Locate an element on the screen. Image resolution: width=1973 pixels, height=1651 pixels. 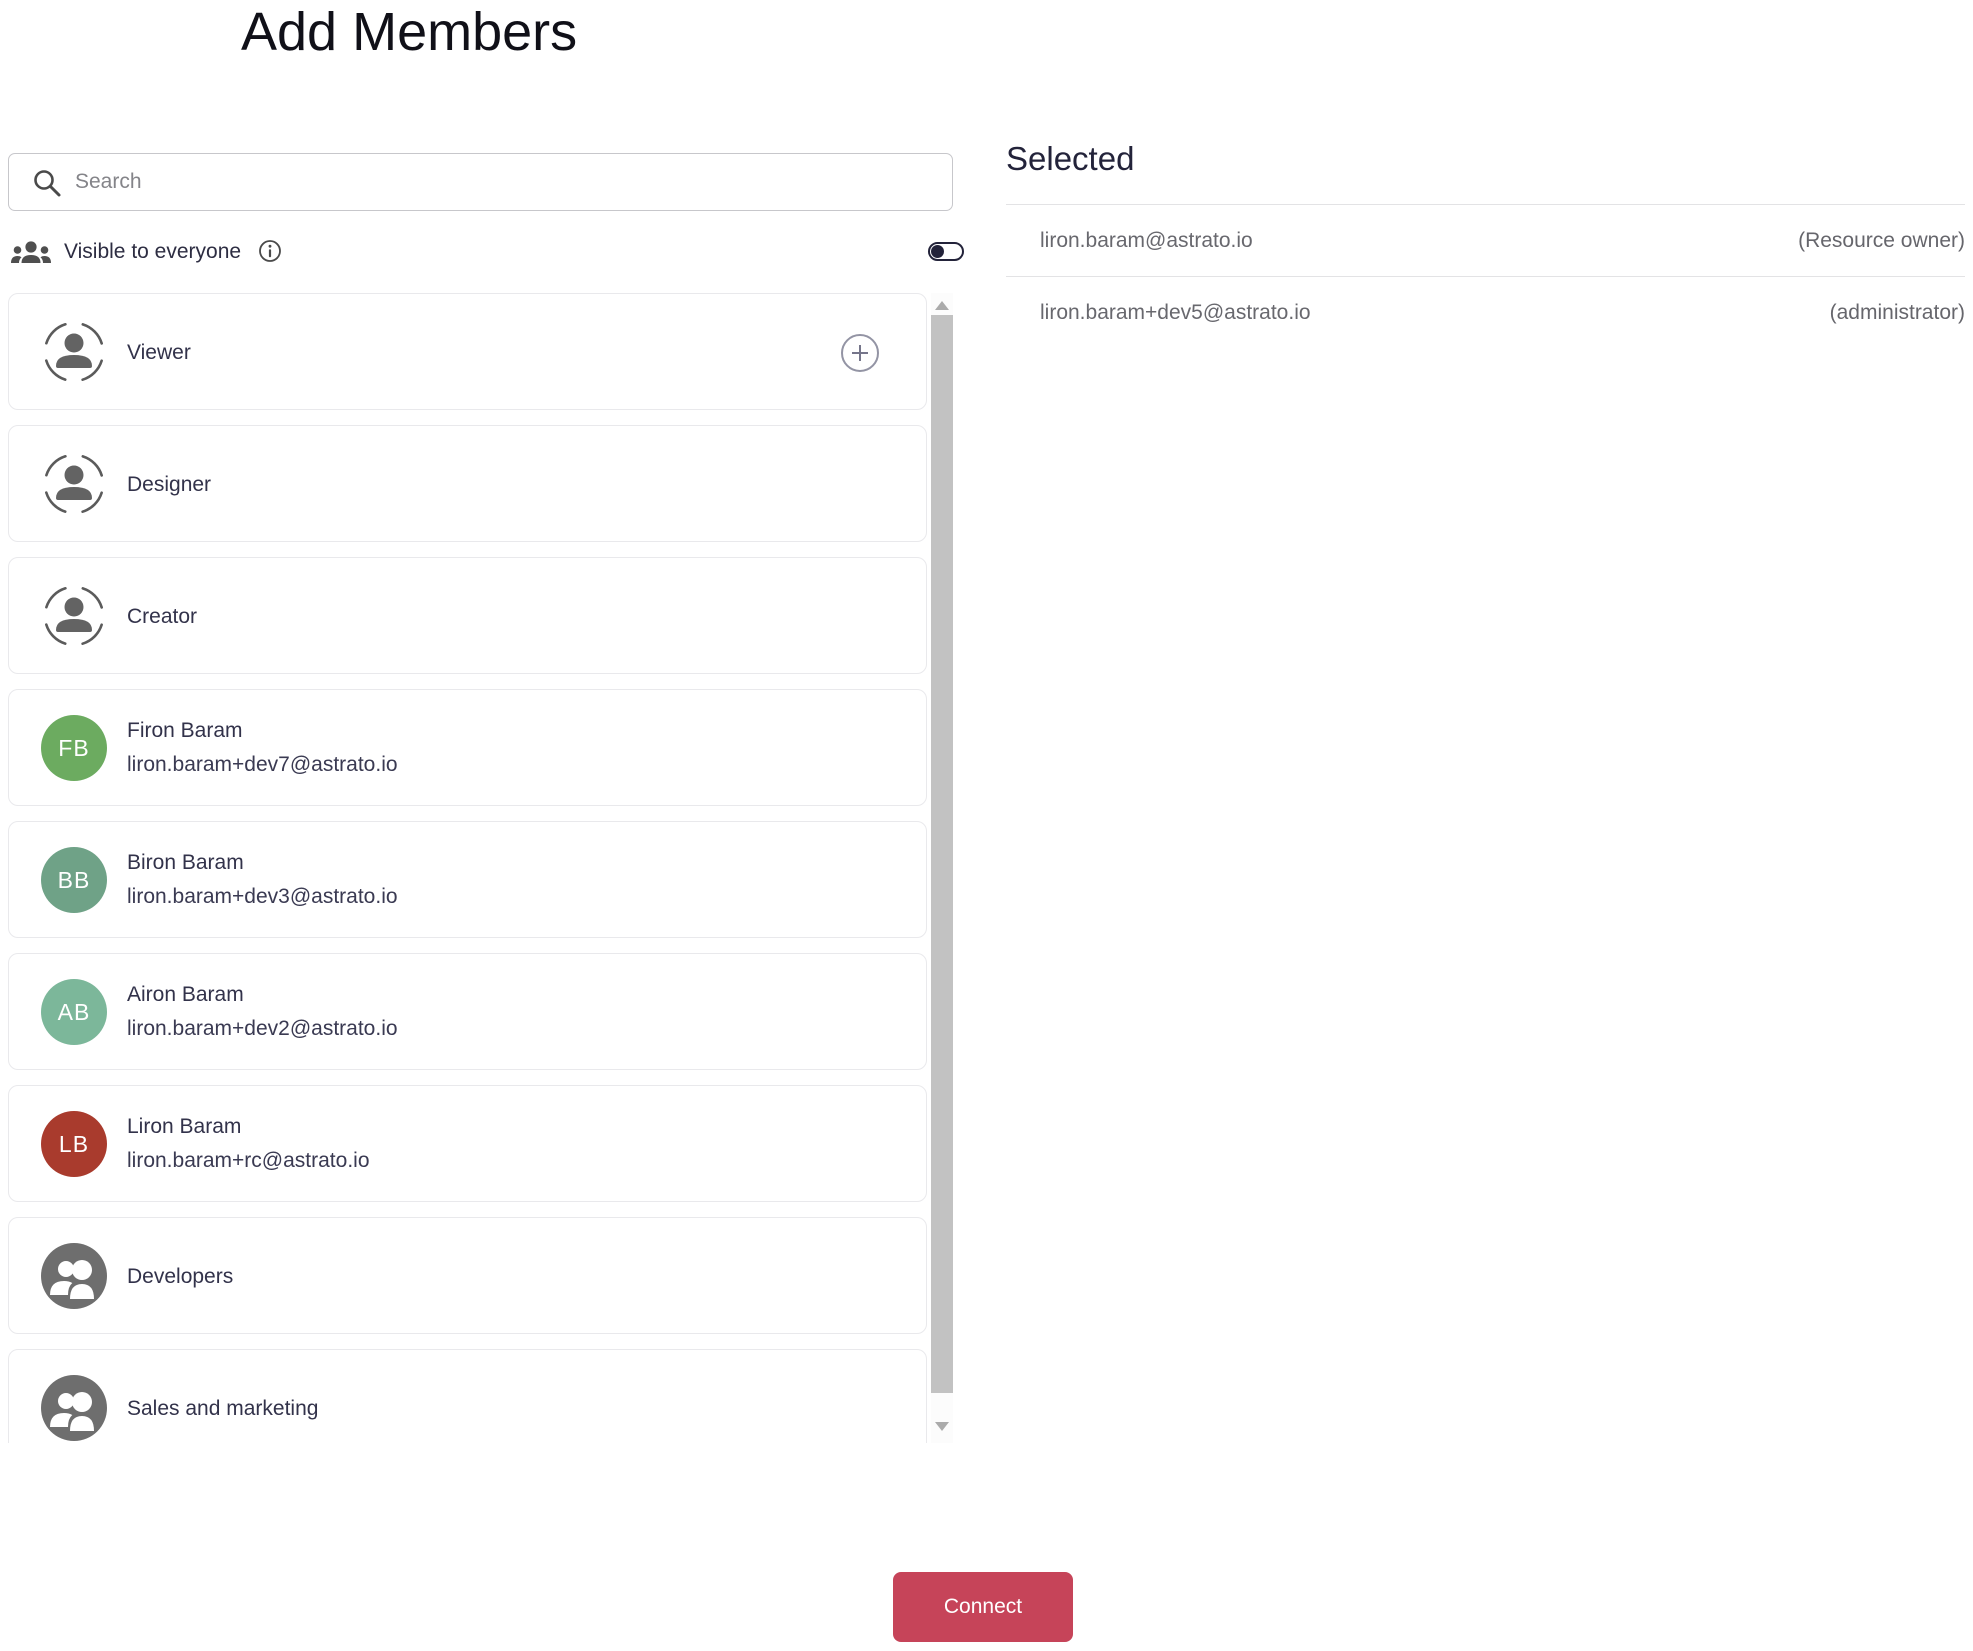
search-input is located at coordinates (505, 182).